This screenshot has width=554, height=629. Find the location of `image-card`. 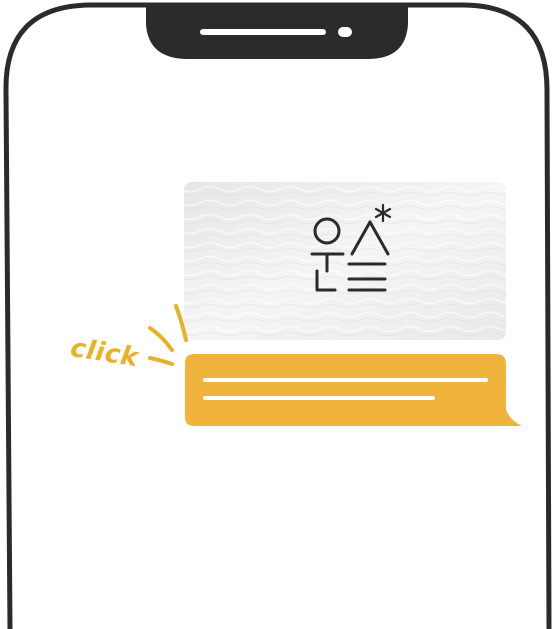

image-card is located at coordinates (345, 261).